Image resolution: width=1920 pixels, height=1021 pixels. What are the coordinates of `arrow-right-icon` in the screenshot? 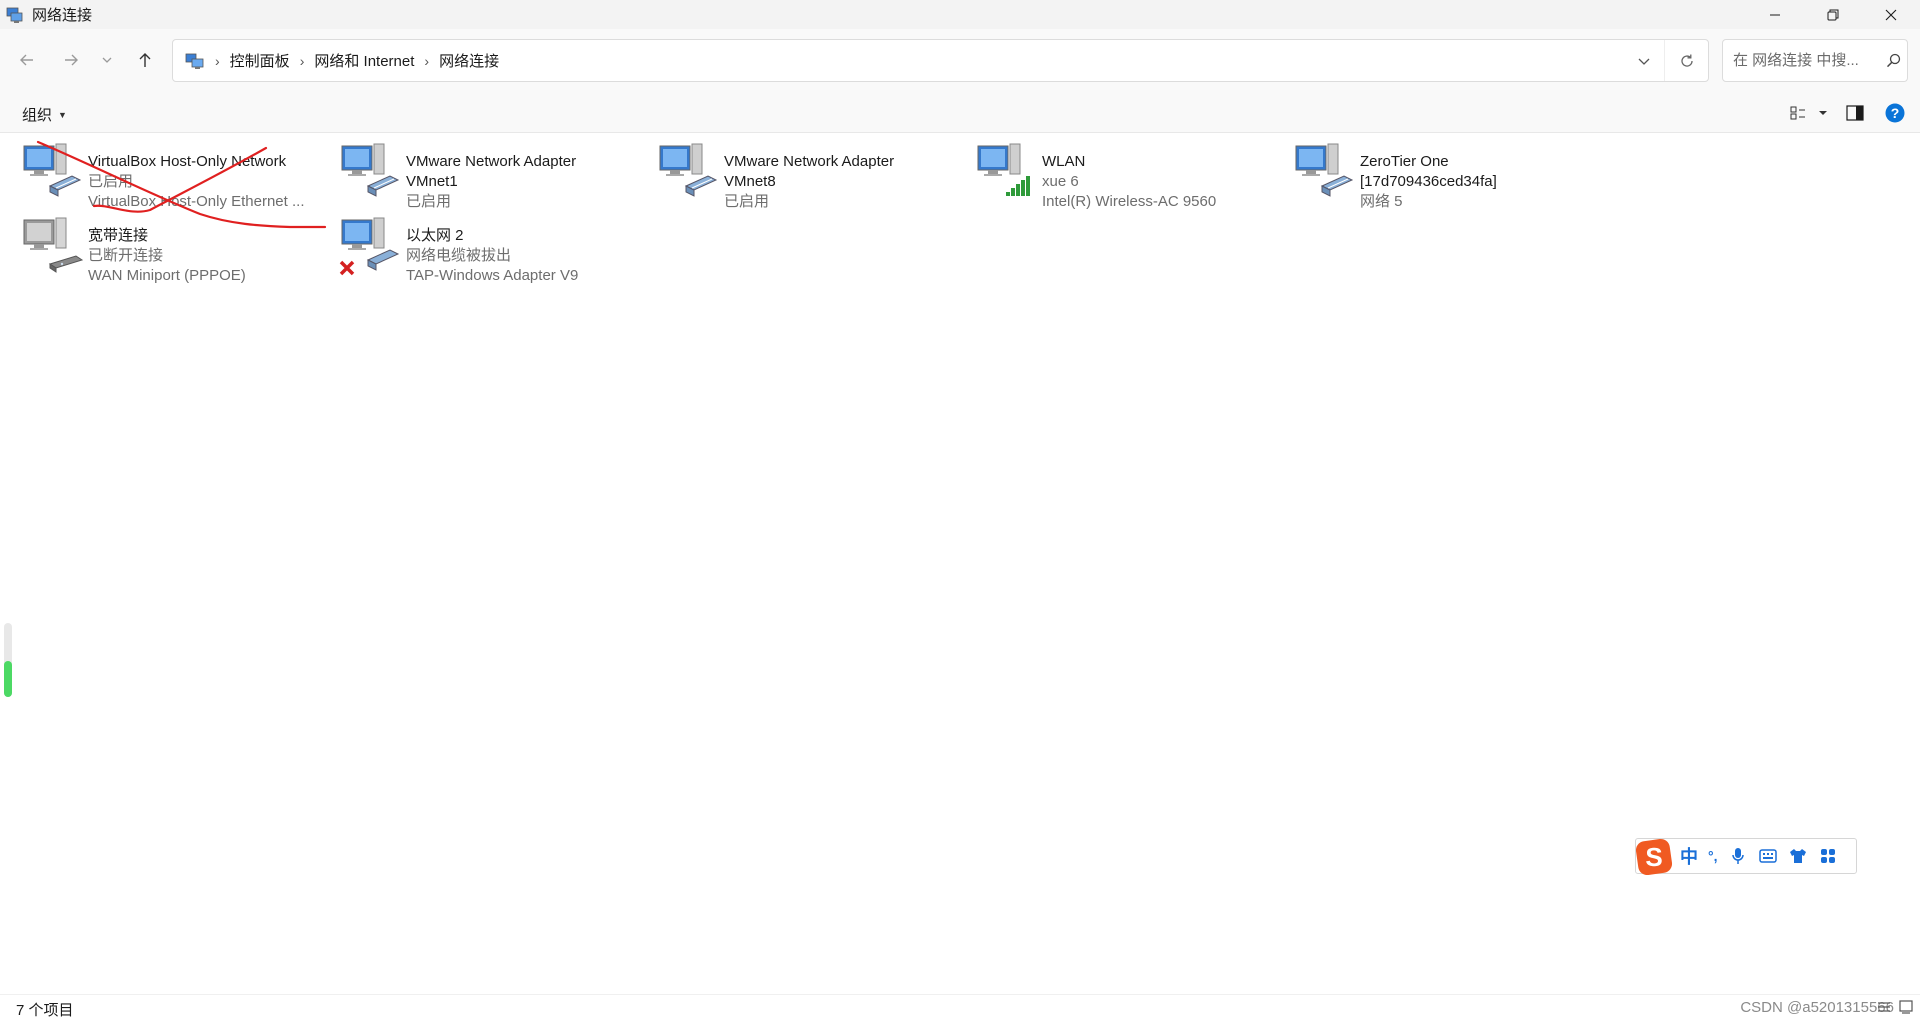 It's located at (71, 60).